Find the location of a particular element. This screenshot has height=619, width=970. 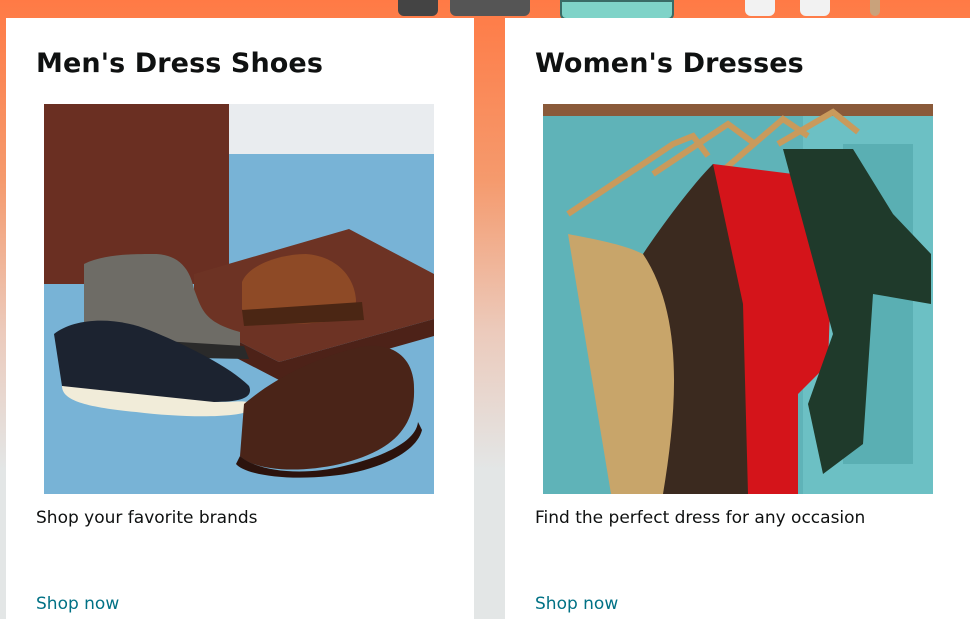

card-title: Women's Dresses is located at coordinates (669, 63).